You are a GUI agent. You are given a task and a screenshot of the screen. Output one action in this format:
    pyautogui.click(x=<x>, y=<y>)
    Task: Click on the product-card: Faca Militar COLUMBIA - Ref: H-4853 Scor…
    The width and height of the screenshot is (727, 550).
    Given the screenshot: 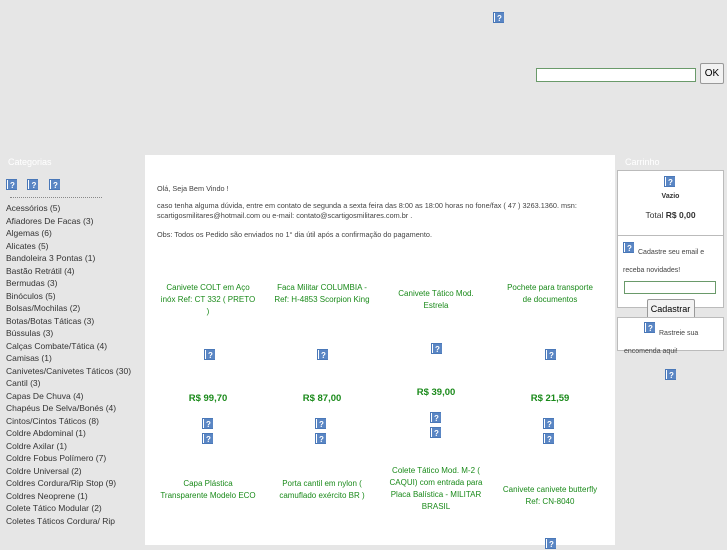 What is the action you would take?
    pyautogui.click(x=322, y=294)
    